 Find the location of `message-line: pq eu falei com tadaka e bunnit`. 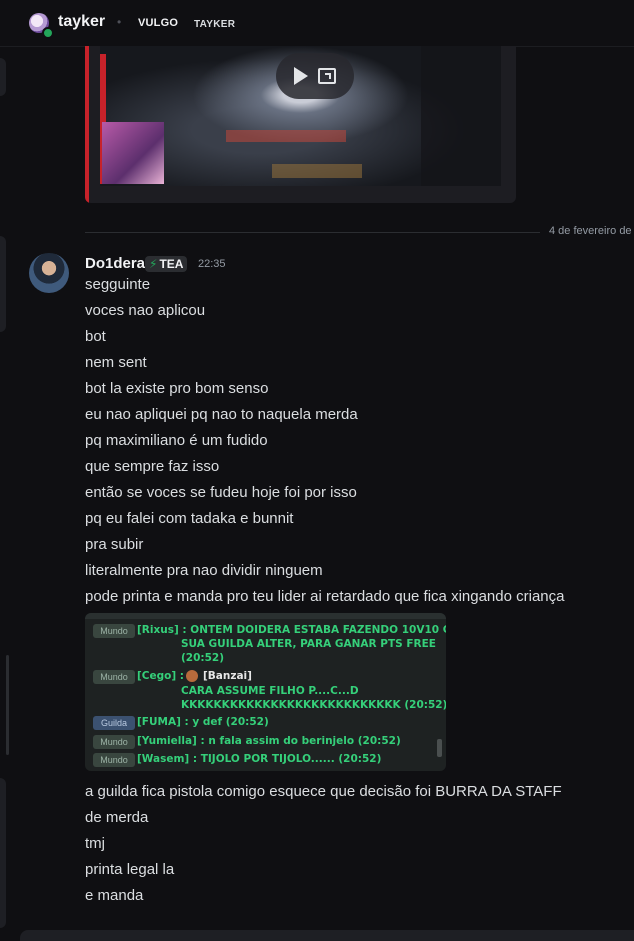

message-line: pq eu falei com tadaka e bunnit is located at coordinates (189, 518).